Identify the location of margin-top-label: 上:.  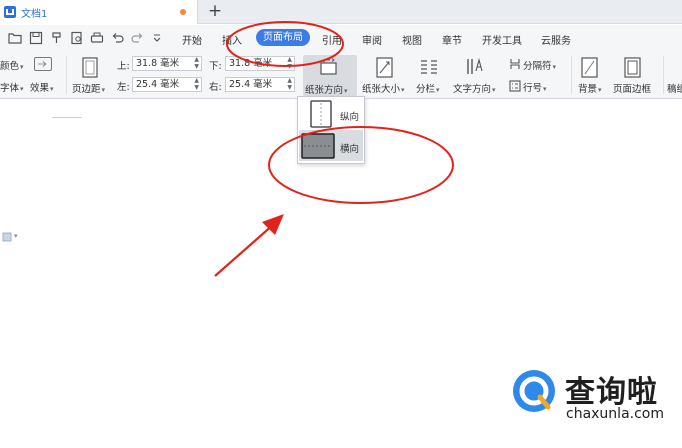
(123, 66).